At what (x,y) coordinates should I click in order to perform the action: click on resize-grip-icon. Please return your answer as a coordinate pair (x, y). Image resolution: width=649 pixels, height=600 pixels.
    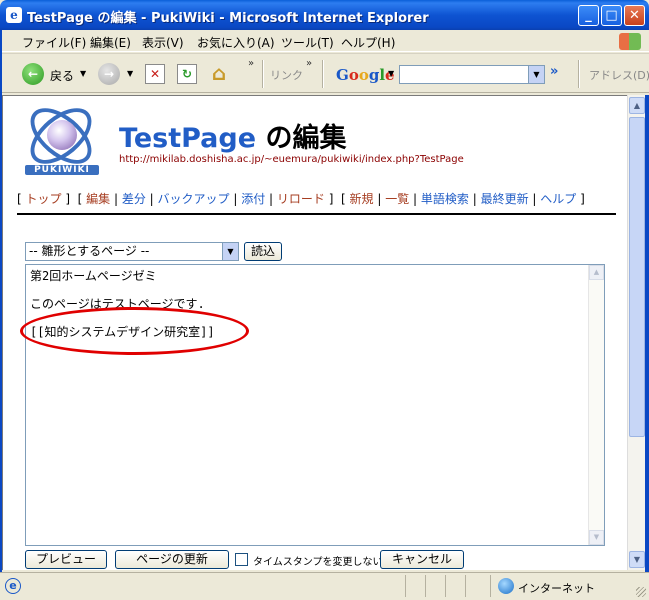
    Looking at the image, I should click on (641, 592).